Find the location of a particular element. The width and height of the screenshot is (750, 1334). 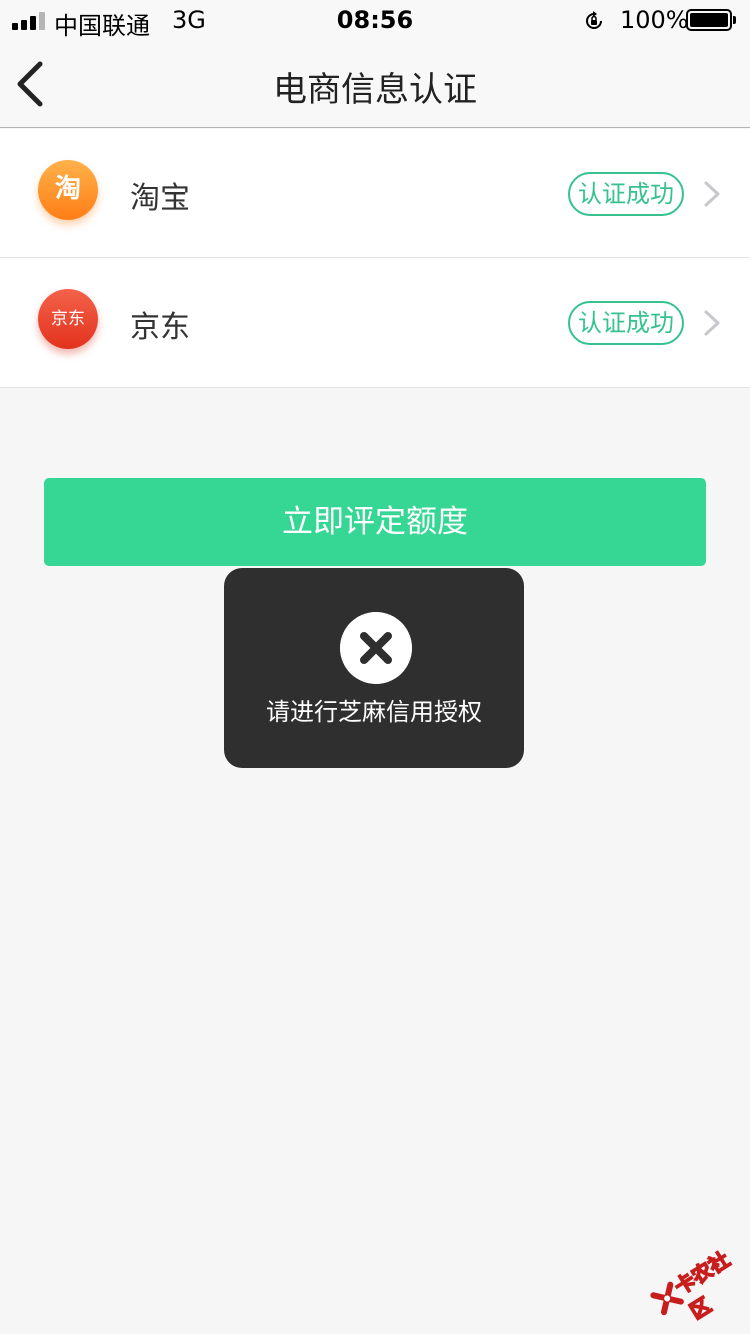

list-item-taobao: 淘 淘宝 认证成功 is located at coordinates (375, 193).